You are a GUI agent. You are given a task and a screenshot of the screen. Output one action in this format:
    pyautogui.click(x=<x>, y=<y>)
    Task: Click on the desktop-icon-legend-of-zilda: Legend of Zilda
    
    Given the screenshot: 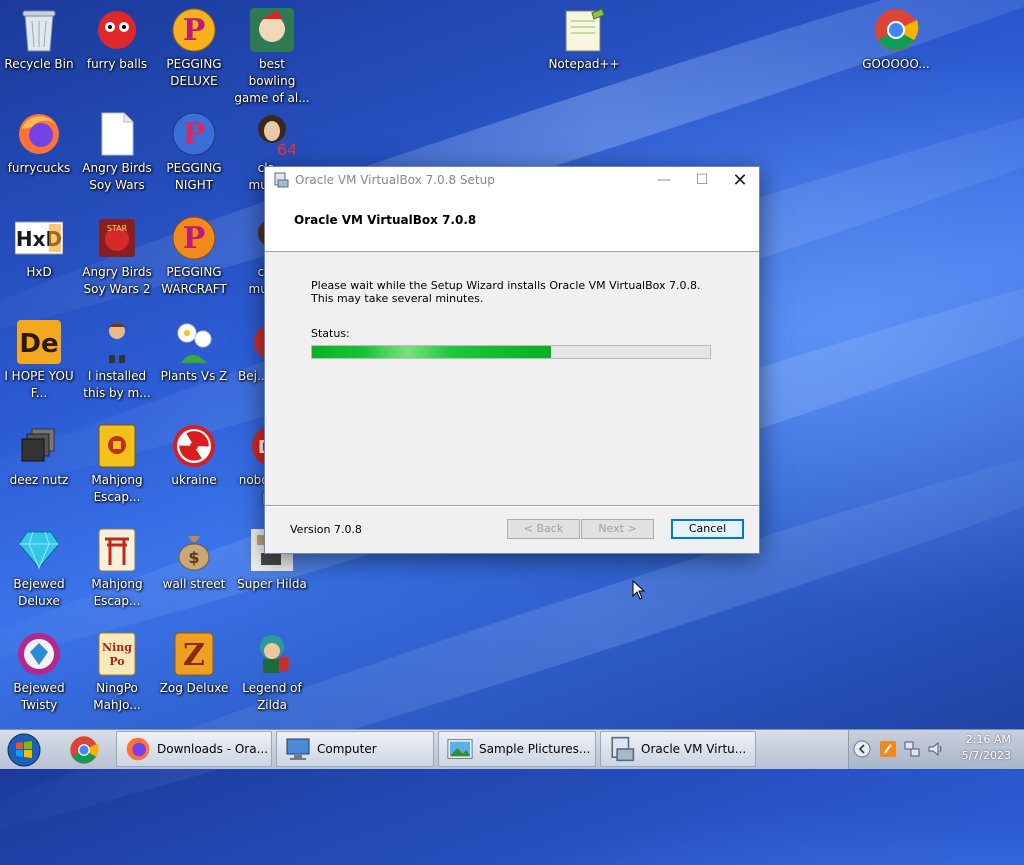 What is the action you would take?
    pyautogui.click(x=272, y=672)
    